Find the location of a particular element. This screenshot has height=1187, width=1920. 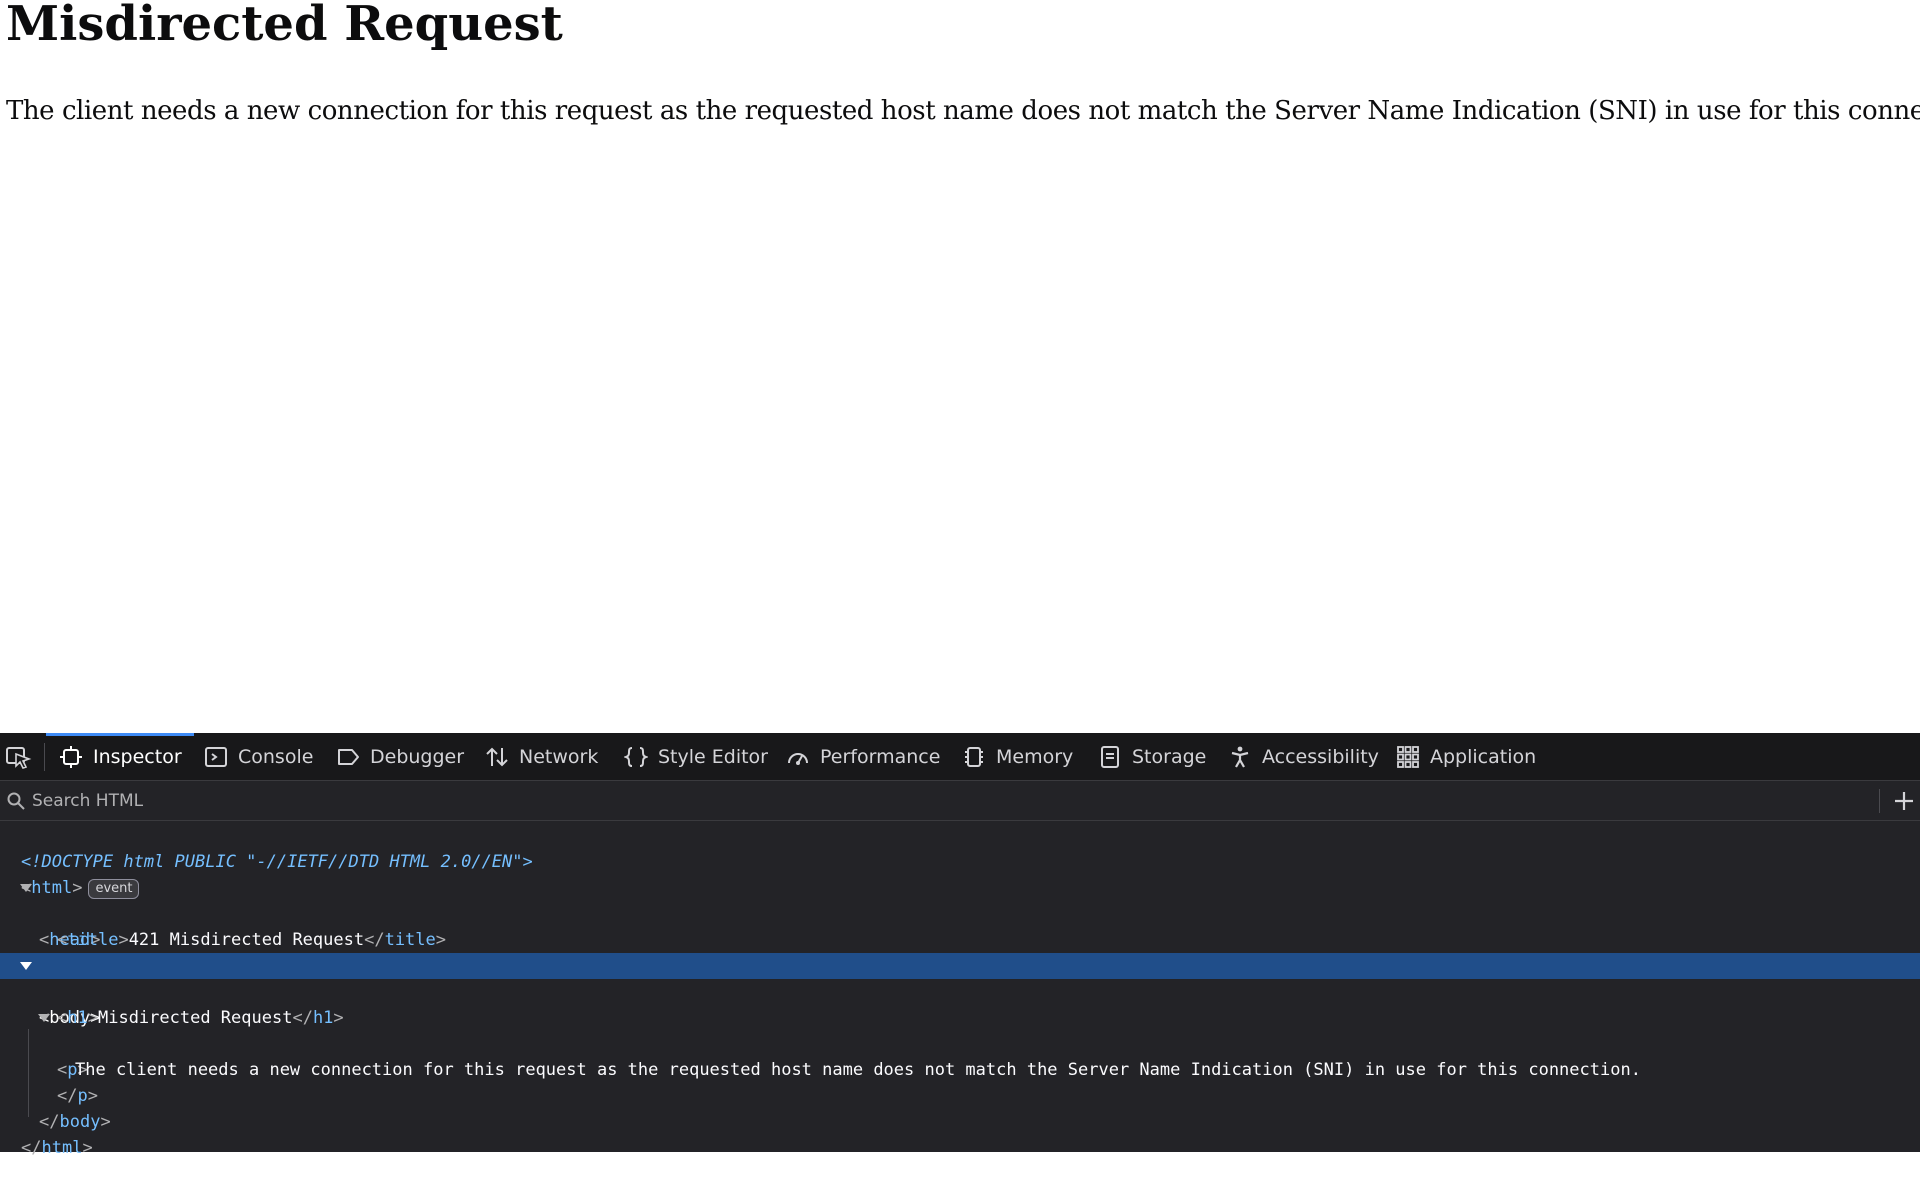

p-node: <p> is located at coordinates (960, 1042).